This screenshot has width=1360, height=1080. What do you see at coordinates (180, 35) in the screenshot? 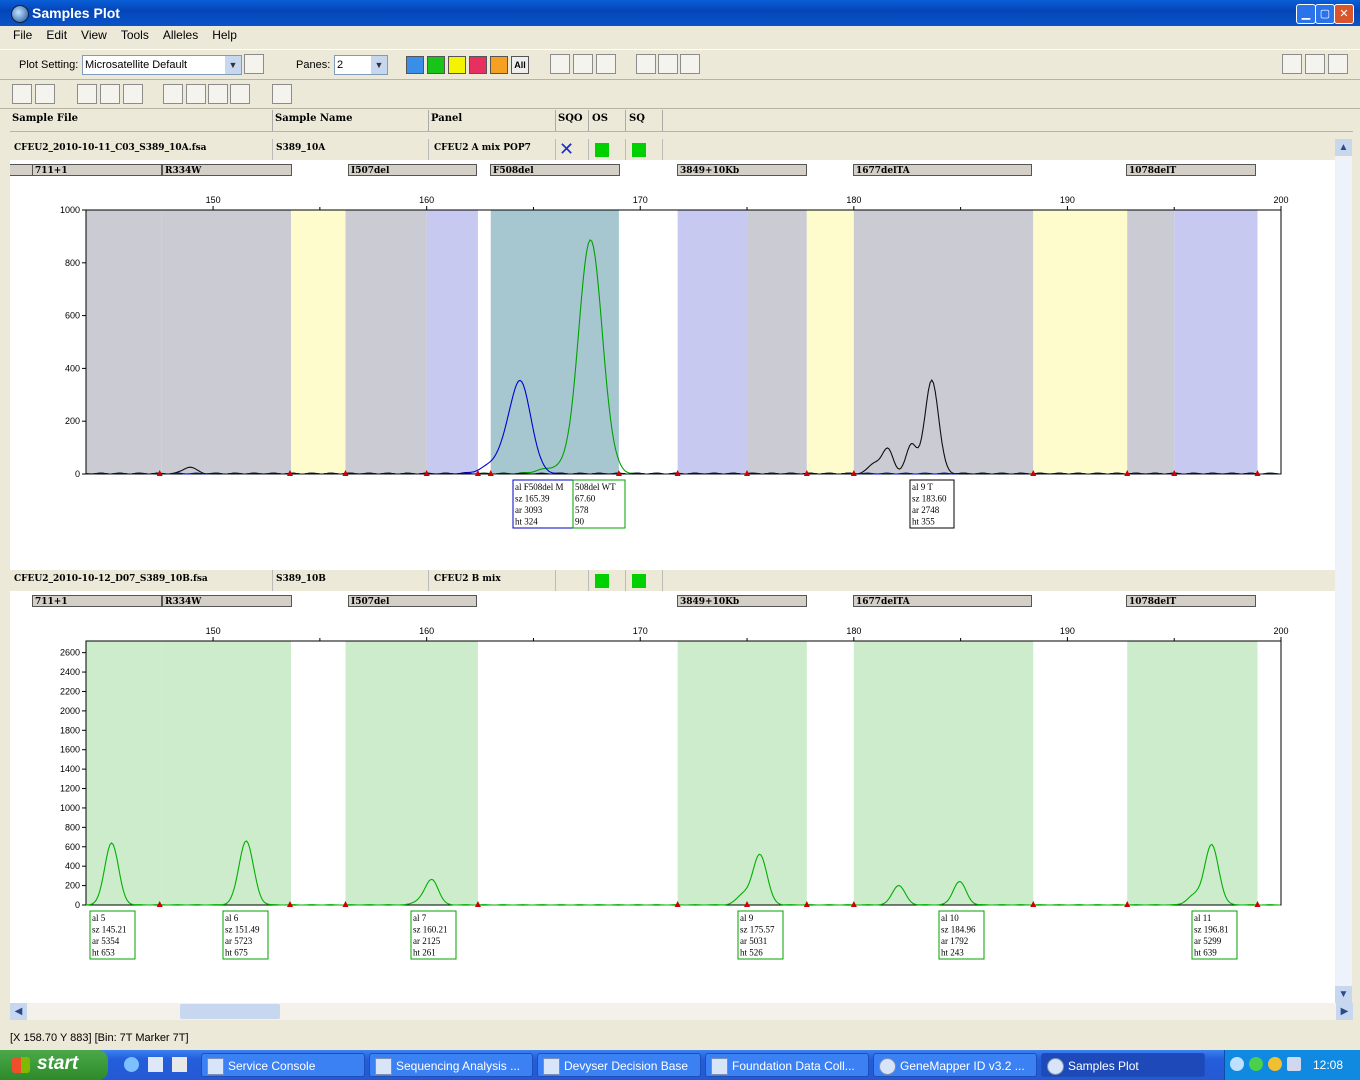
I see `menu-alleles: Alleles` at bounding box center [180, 35].